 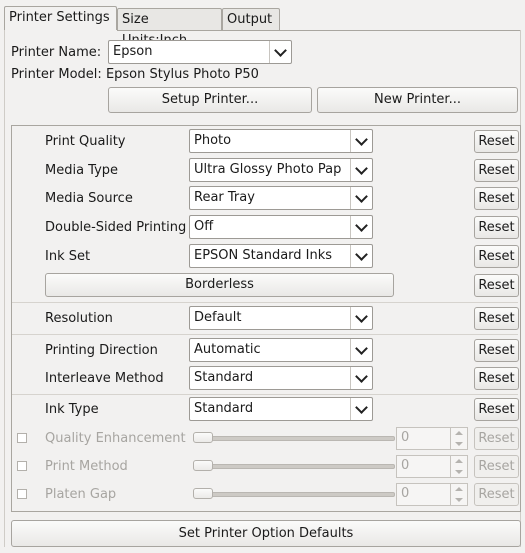 I want to click on printer-model-value: Epson Stylus Photo P50, so click(x=182, y=74).